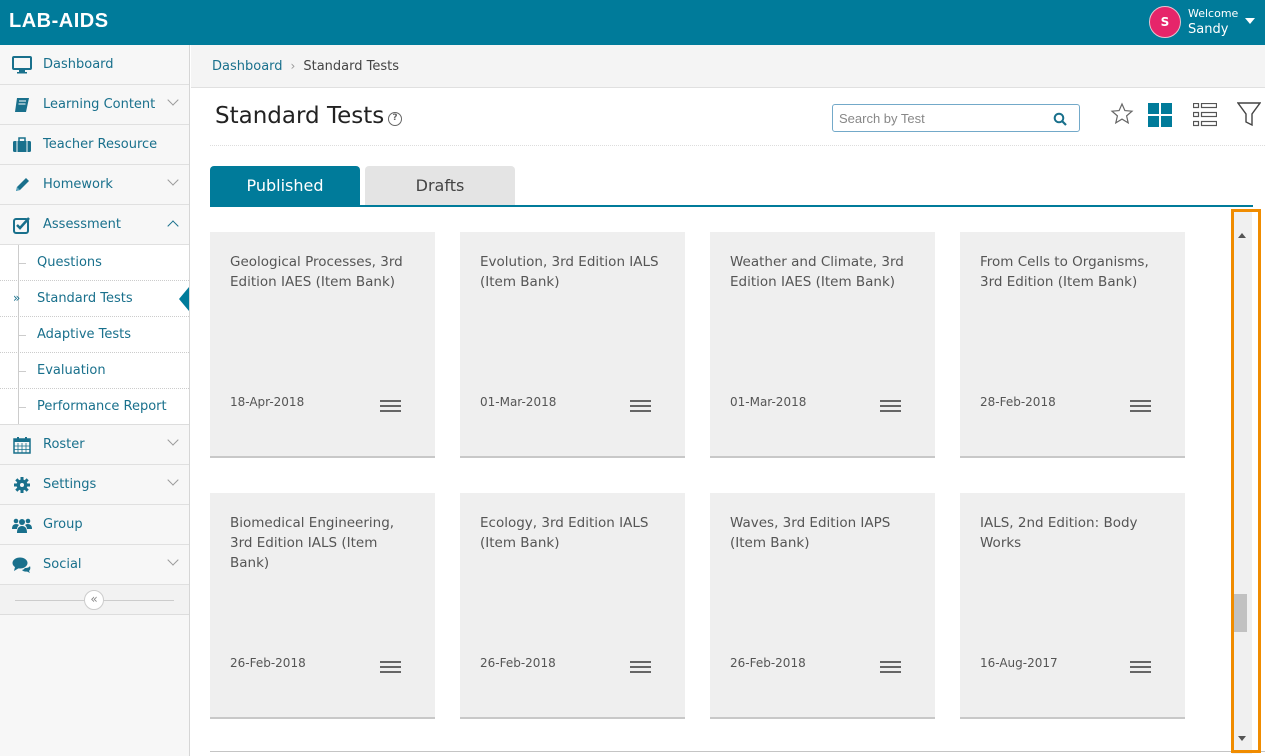  I want to click on sidebar-subitem-label: Evaluation, so click(71, 370).